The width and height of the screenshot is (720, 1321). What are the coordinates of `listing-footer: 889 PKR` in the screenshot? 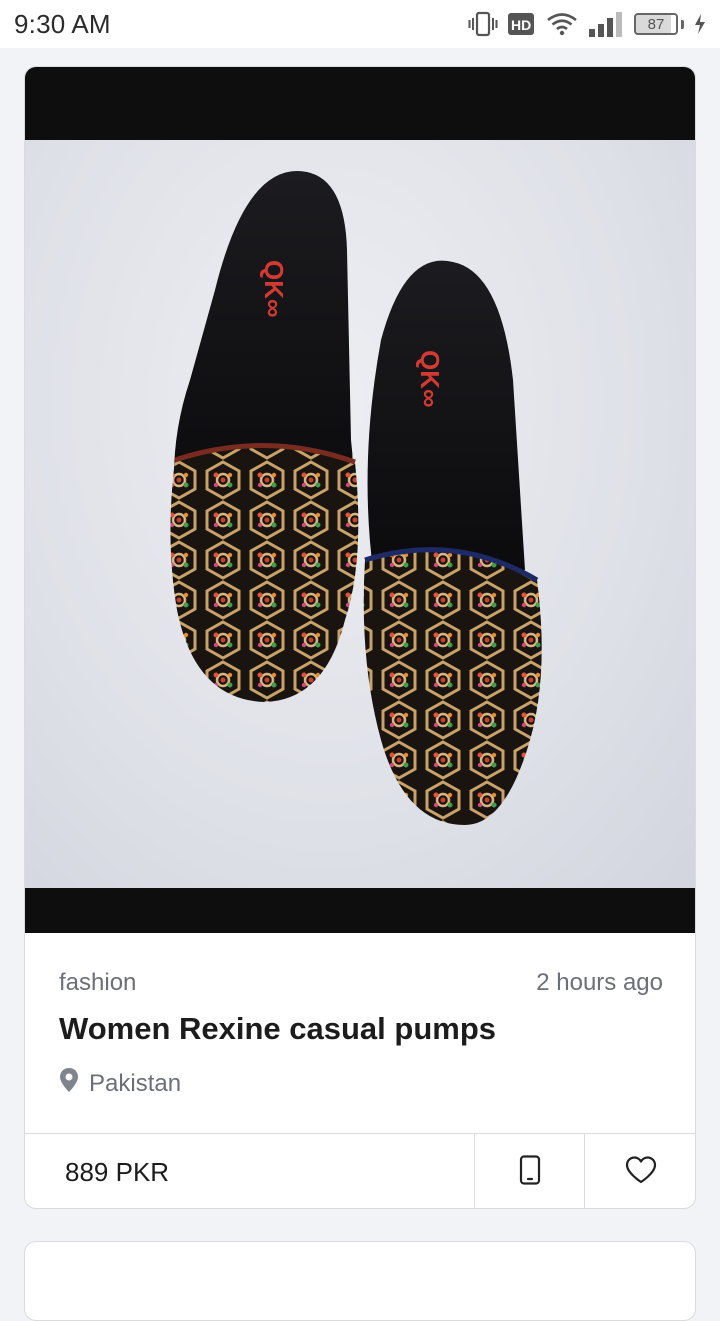 It's located at (360, 1170).